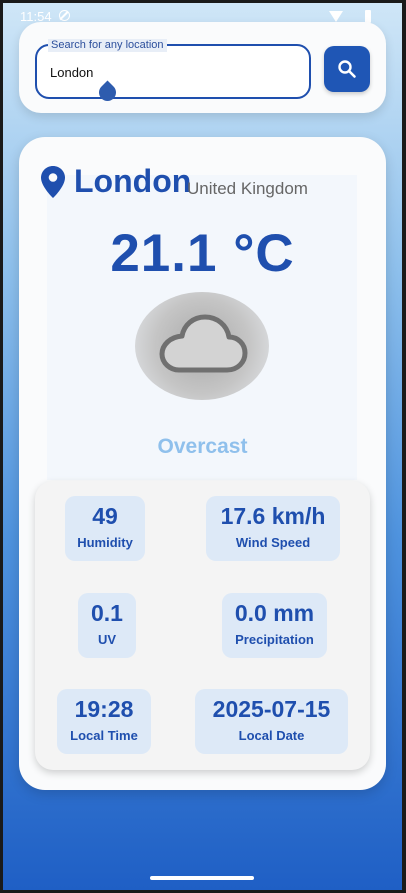 This screenshot has width=406, height=893. I want to click on local-date-label: Local Date, so click(271, 735).